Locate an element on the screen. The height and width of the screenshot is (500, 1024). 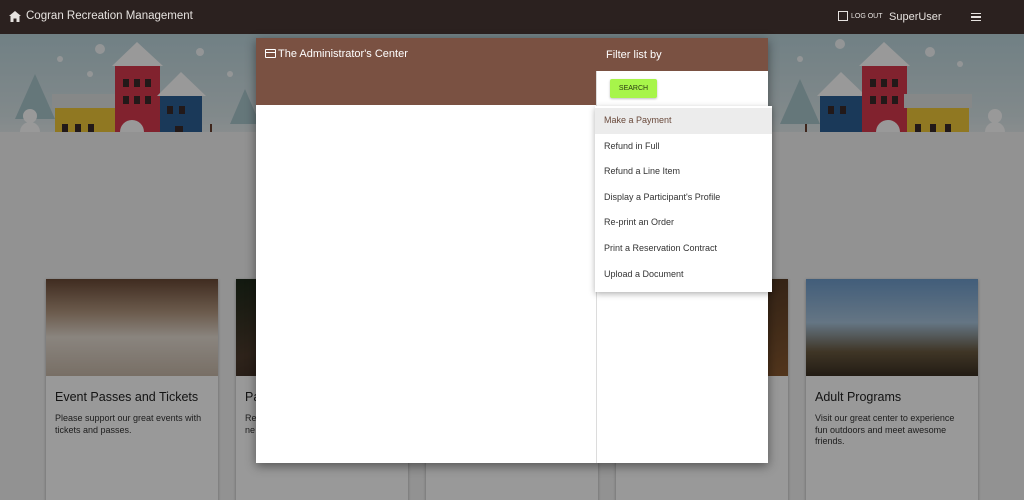
menu-item-display-profile: Display a Participant's Profile is located at coordinates (683, 198).